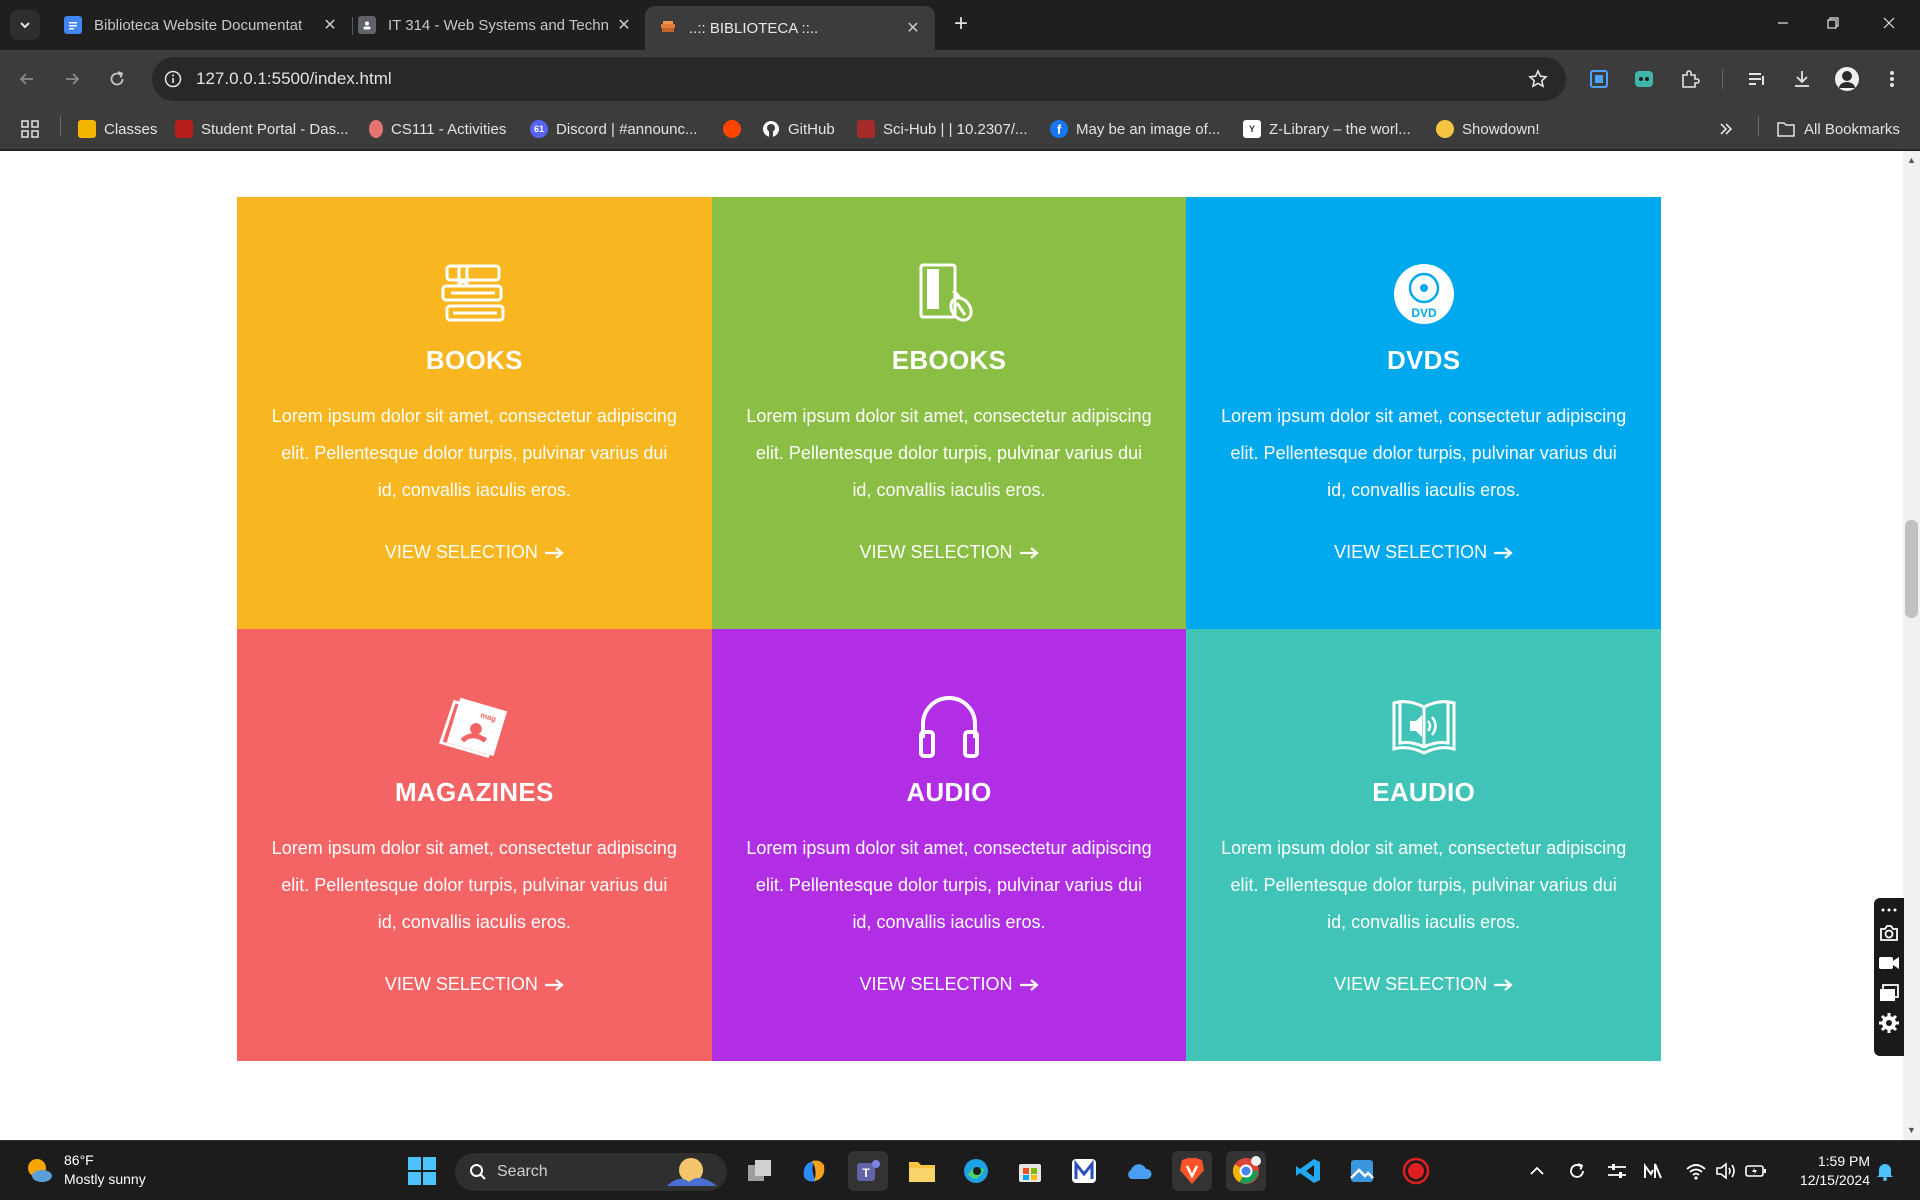  What do you see at coordinates (1246, 1171) in the screenshot?
I see `chrome-app` at bounding box center [1246, 1171].